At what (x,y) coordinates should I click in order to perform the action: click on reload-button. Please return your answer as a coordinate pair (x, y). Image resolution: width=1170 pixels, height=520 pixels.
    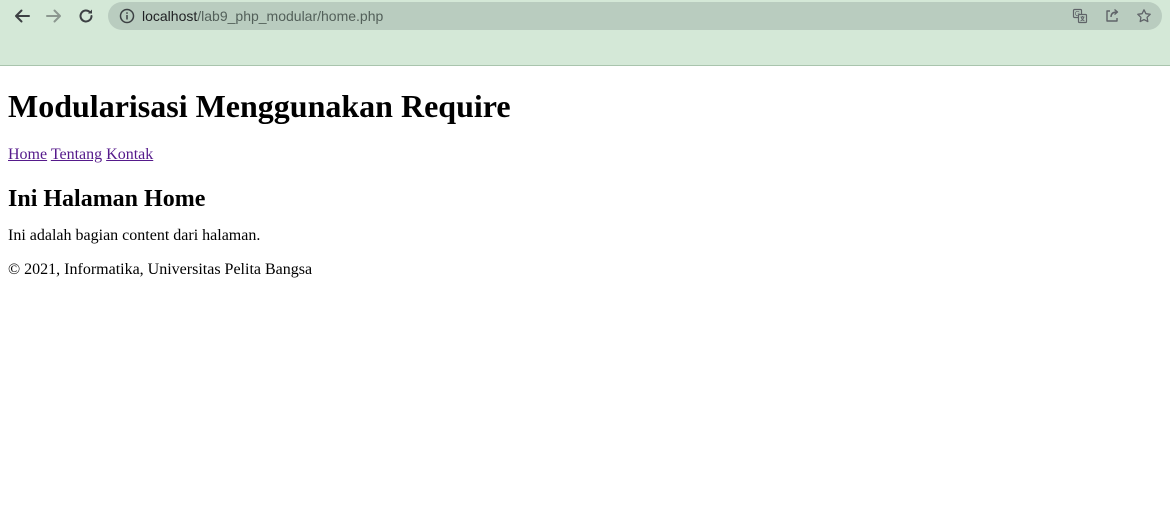
    Looking at the image, I should click on (86, 16).